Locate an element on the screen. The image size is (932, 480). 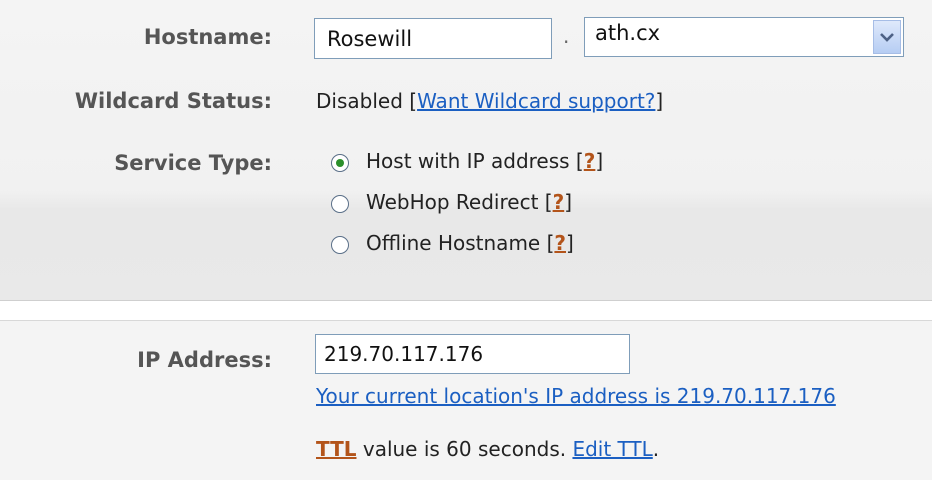
help-link-webhop-redirect: ? is located at coordinates (559, 202).